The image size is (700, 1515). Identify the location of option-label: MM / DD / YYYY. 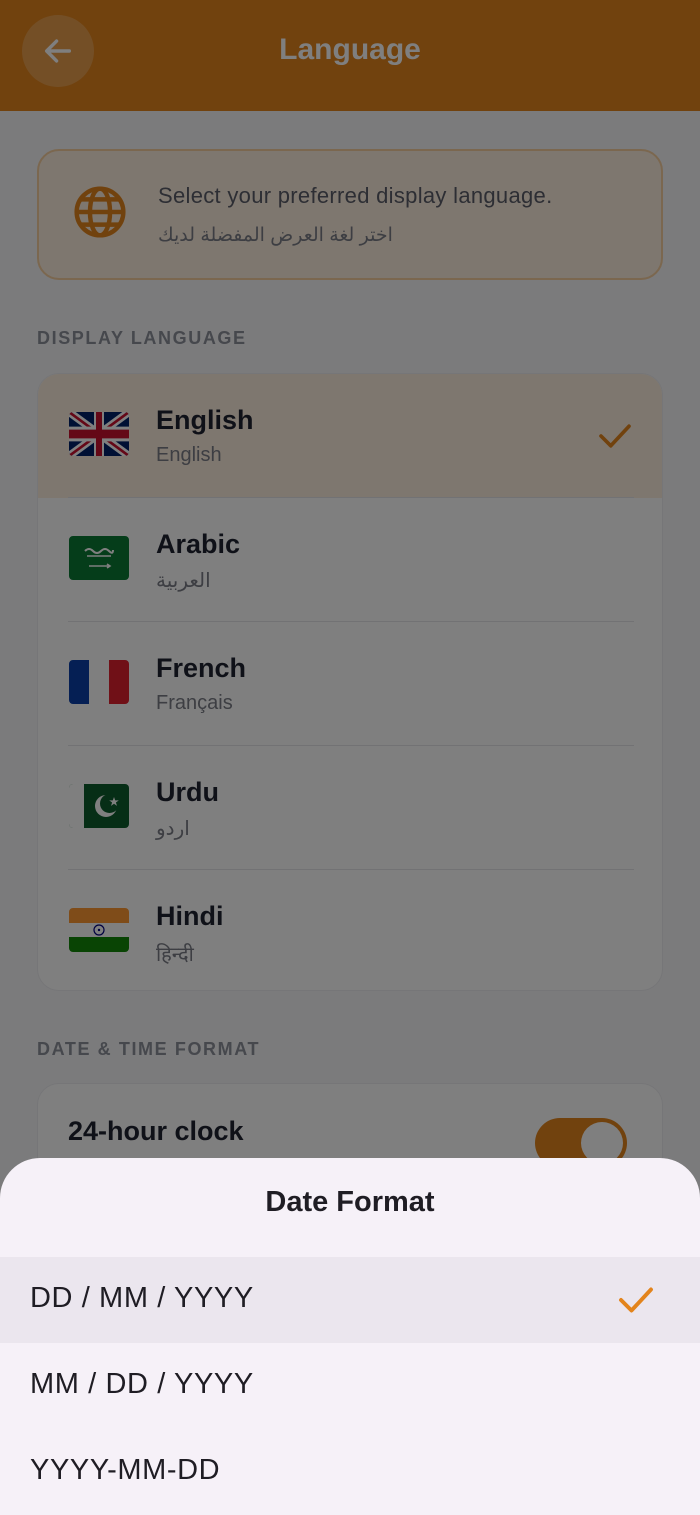
(142, 1384).